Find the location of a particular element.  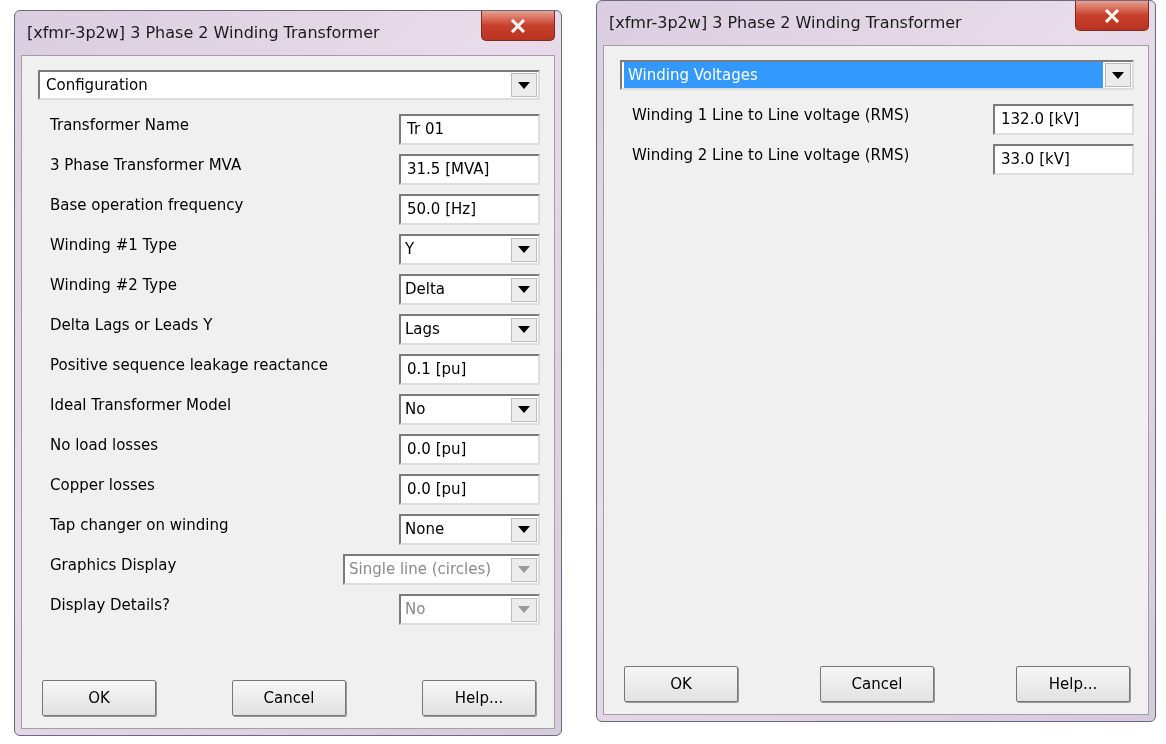

field-label: Copper losses is located at coordinates (102, 485).